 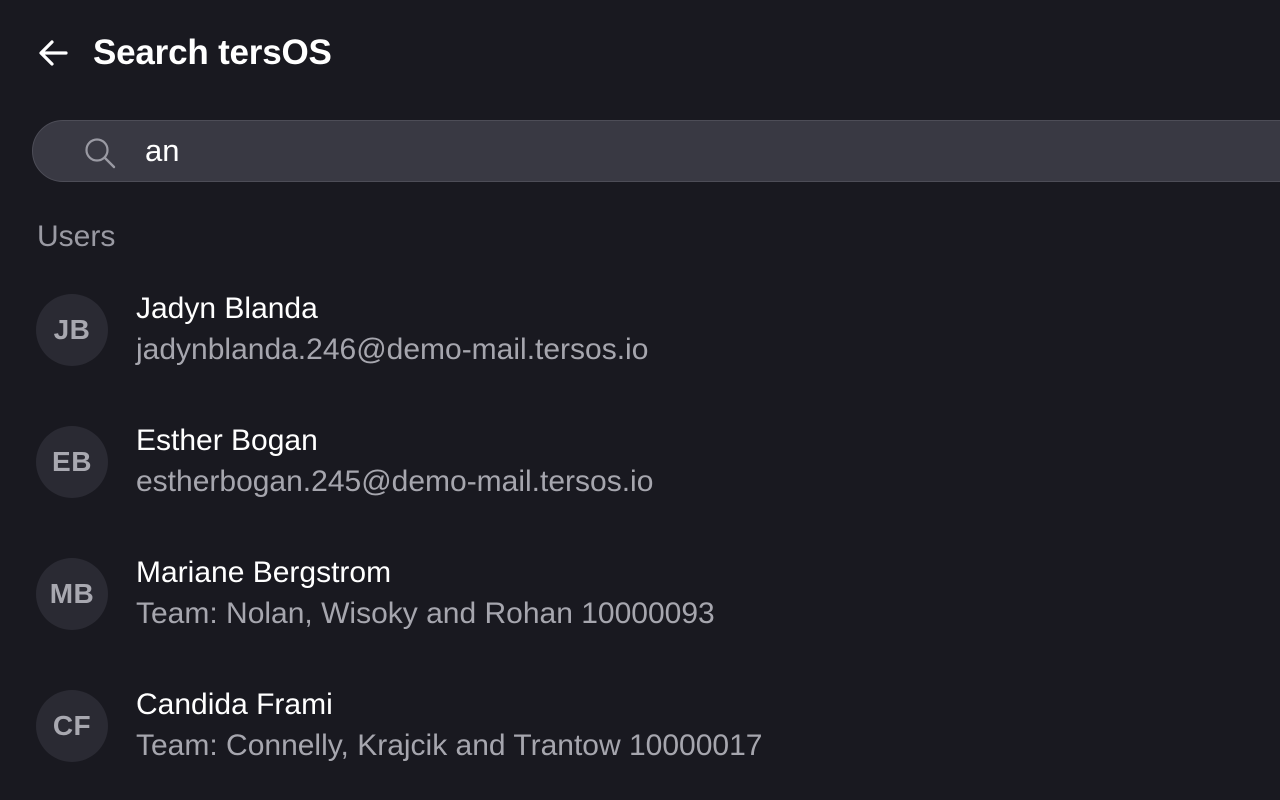 I want to click on avatar: MB, so click(x=72, y=594).